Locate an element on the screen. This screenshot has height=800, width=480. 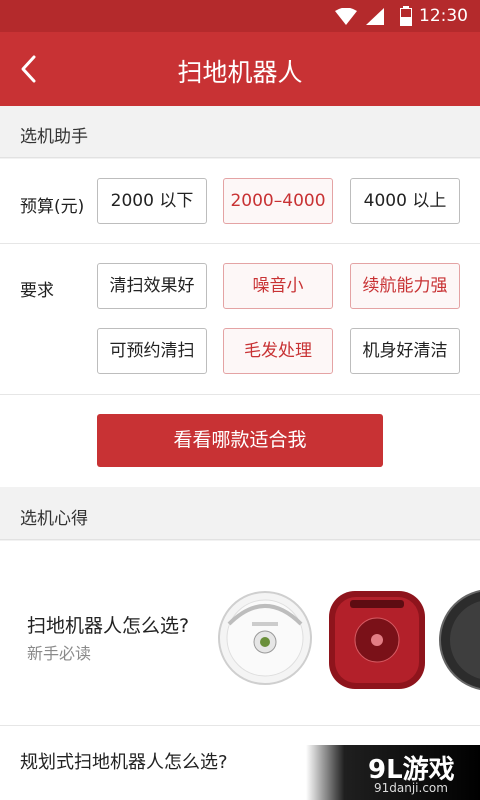
battery-icon is located at coordinates (406, 16).